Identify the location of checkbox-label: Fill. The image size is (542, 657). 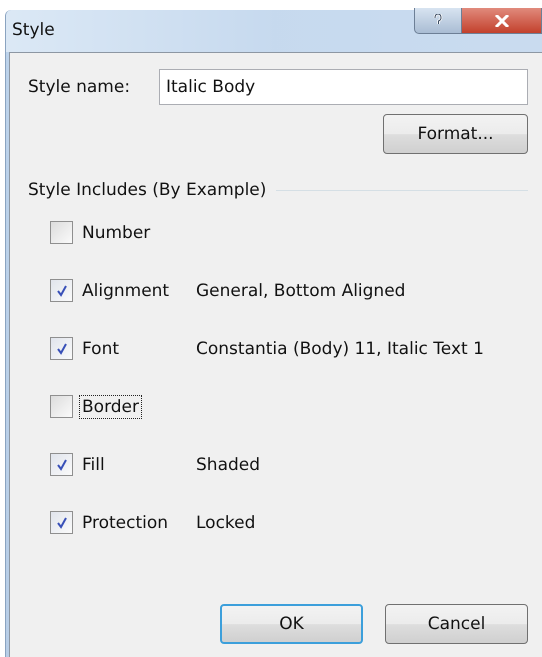
(136, 464).